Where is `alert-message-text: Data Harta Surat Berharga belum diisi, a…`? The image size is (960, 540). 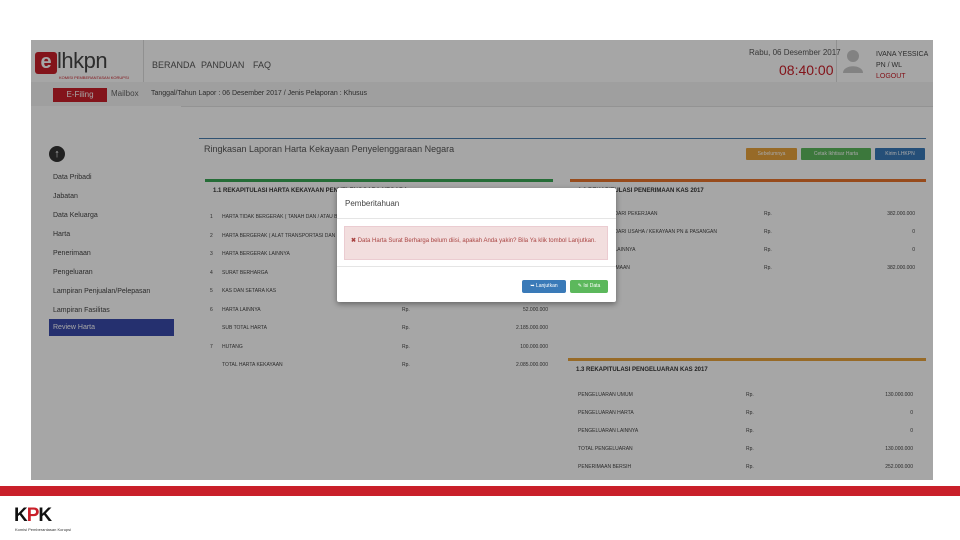
alert-message-text: Data Harta Surat Berharga belum diisi, a… is located at coordinates (476, 241).